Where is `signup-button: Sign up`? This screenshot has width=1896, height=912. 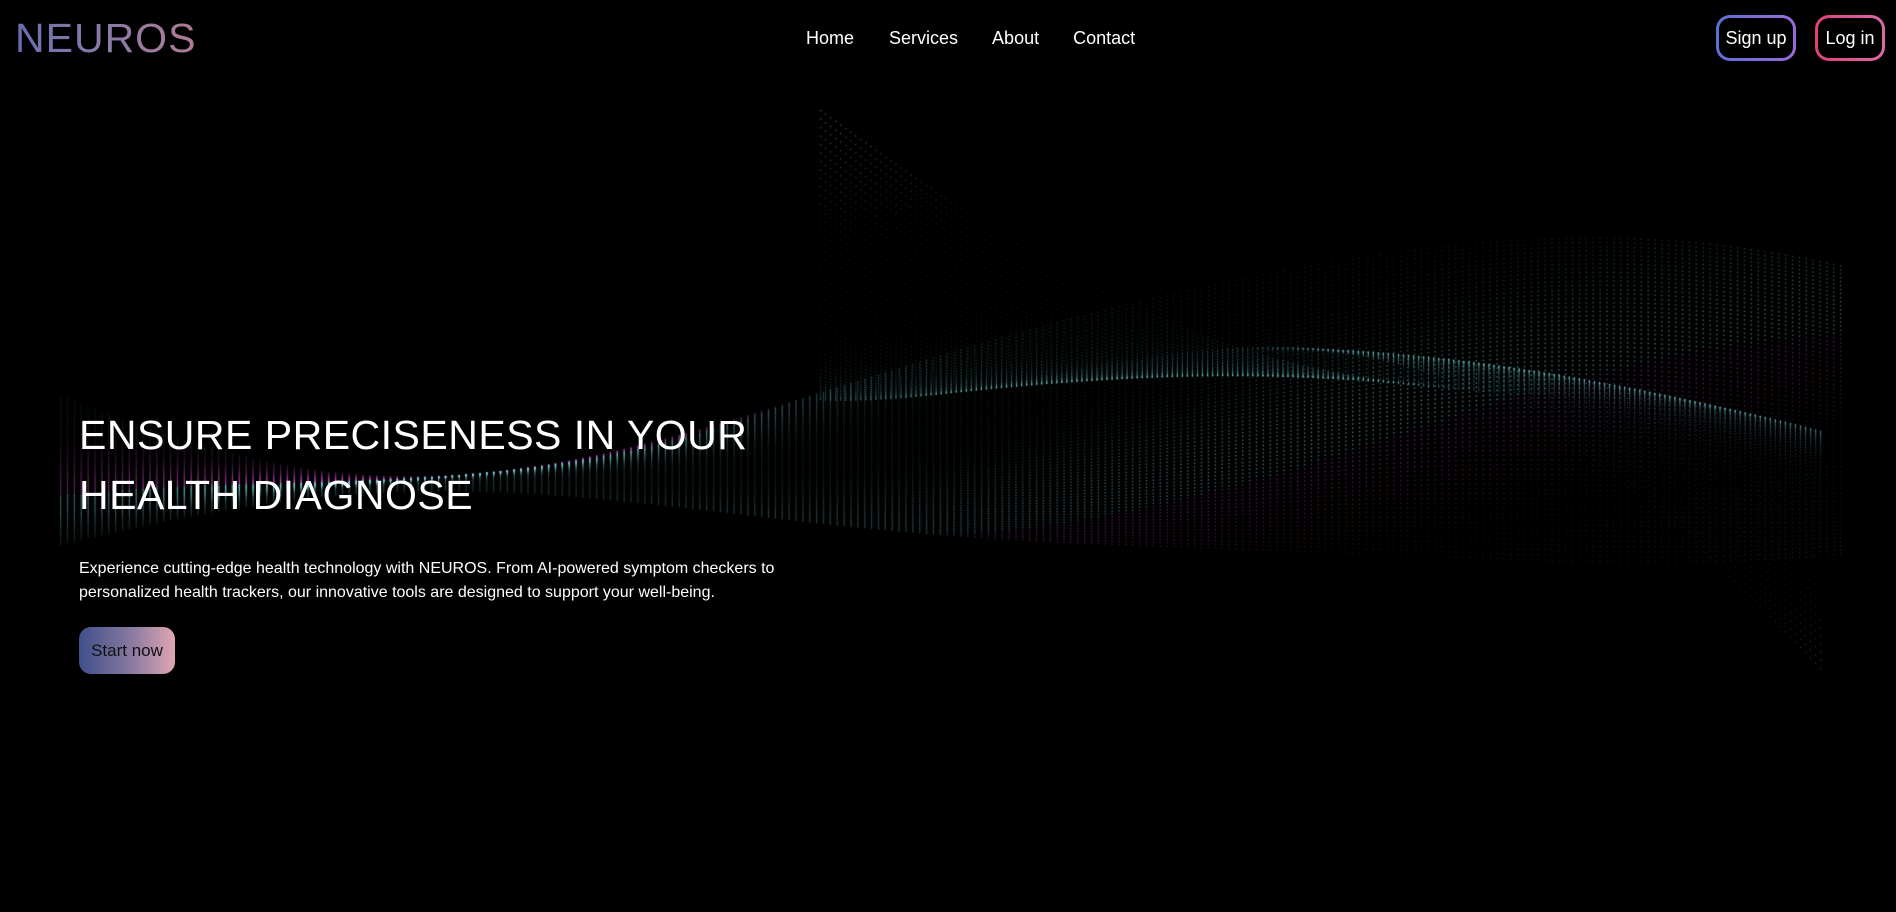
signup-button: Sign up is located at coordinates (1756, 38).